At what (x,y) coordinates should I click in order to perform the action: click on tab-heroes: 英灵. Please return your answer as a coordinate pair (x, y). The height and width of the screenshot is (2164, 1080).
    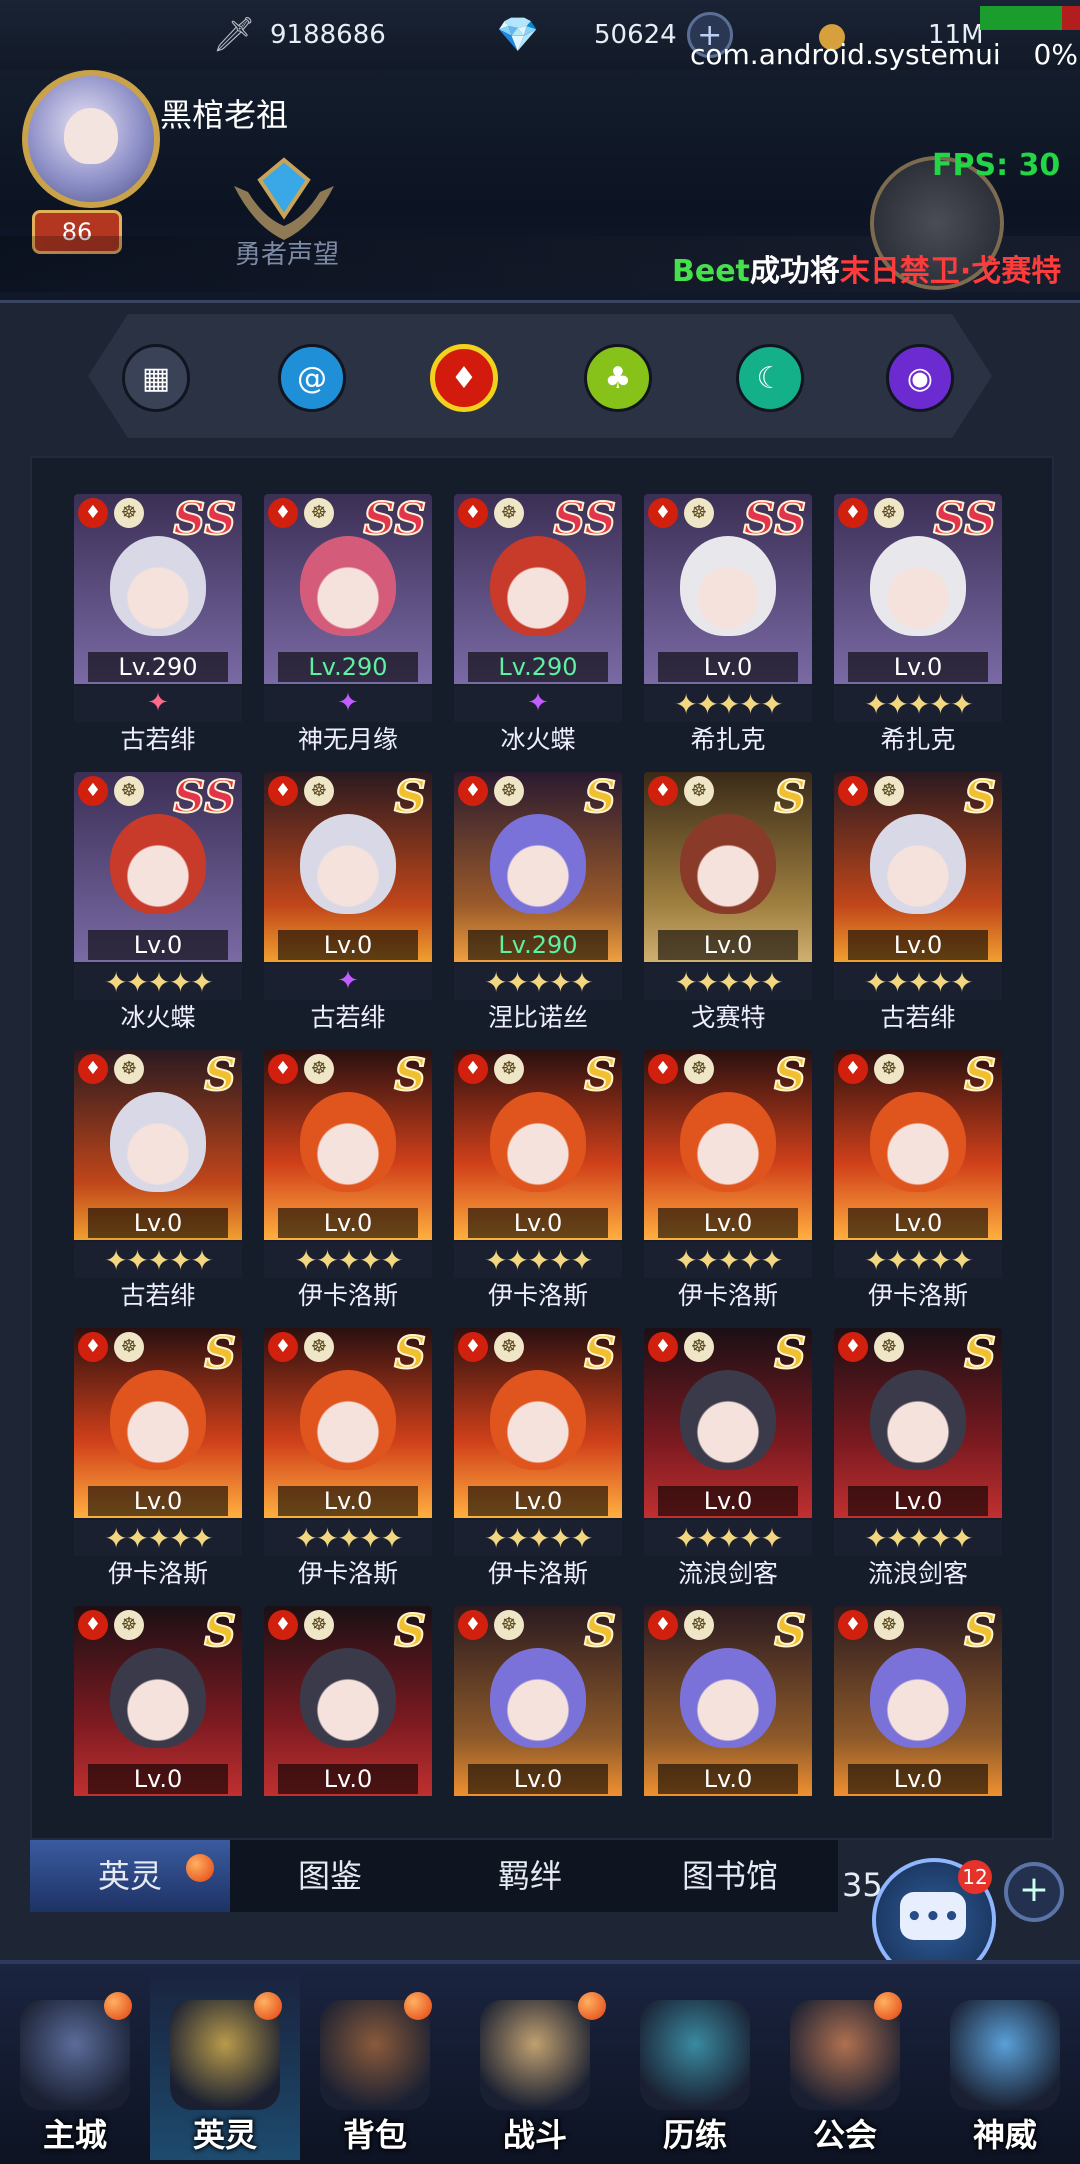
    Looking at the image, I should click on (130, 1876).